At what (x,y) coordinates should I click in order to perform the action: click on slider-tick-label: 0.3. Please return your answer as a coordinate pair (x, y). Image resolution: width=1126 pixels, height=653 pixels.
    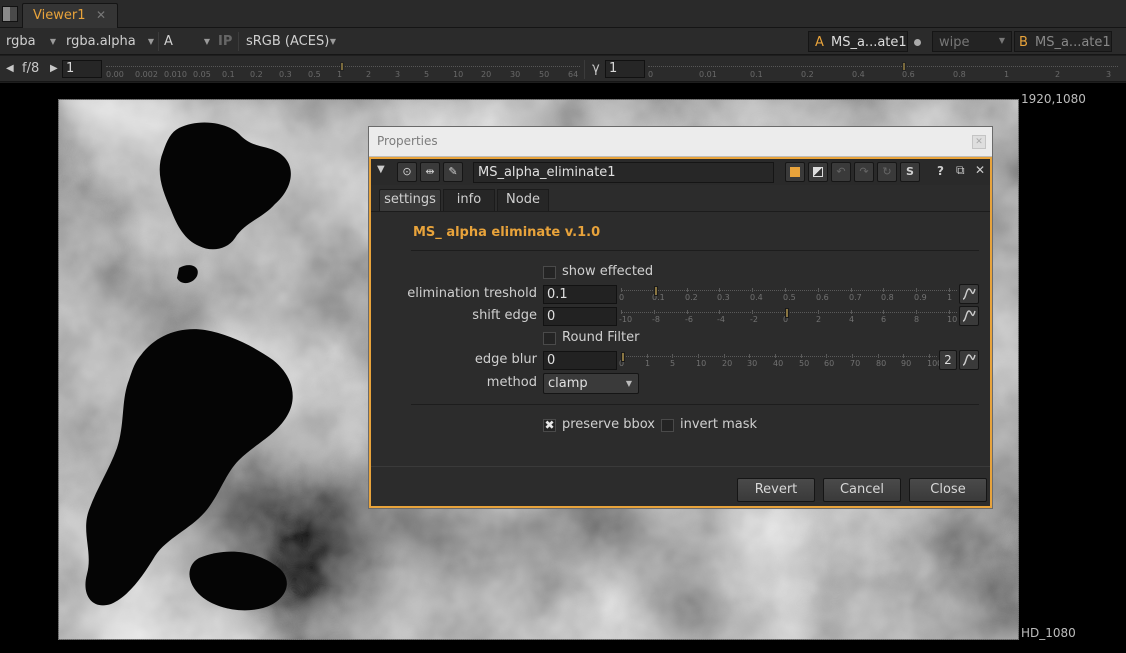
    Looking at the image, I should click on (723, 297).